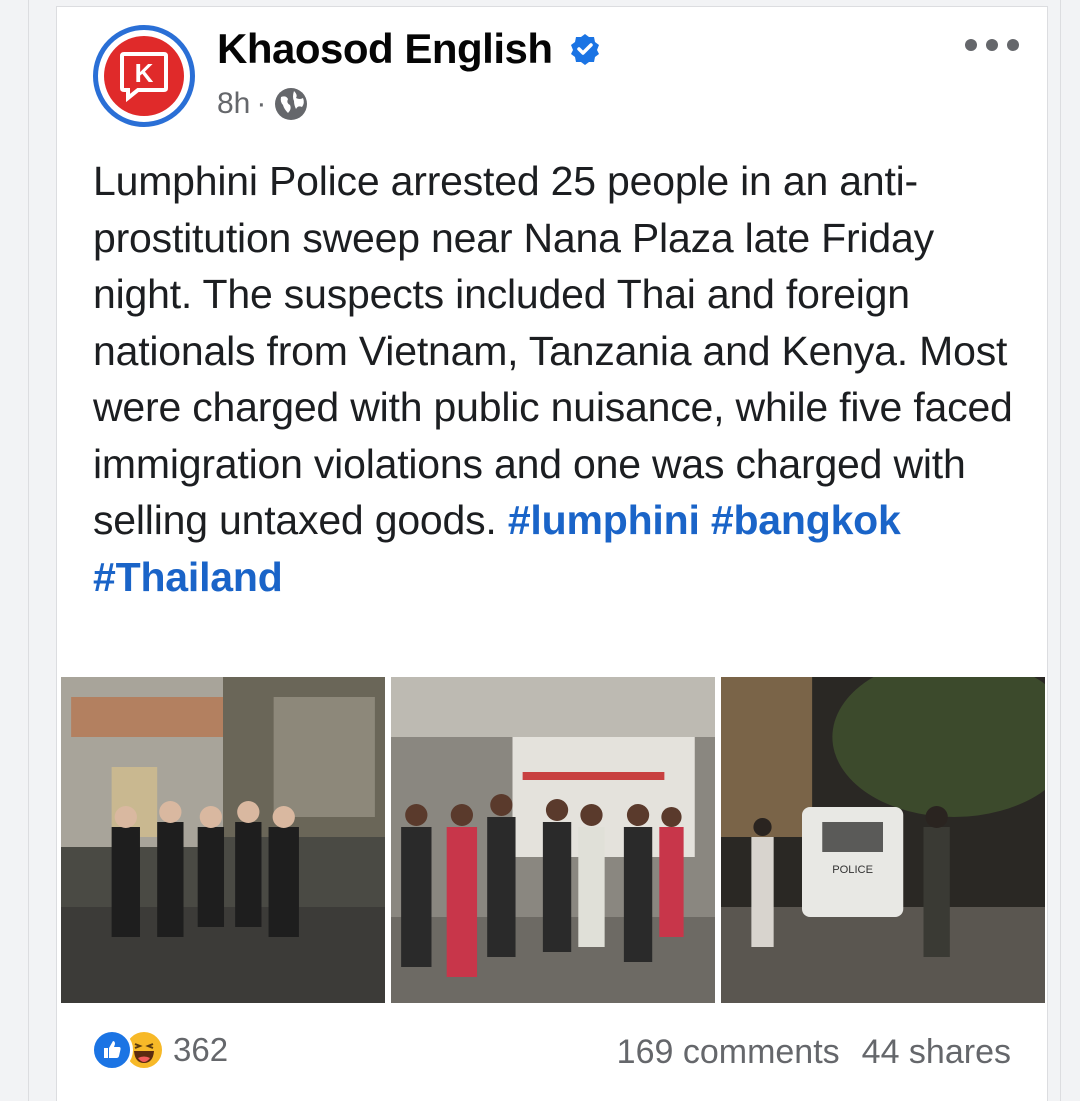 The width and height of the screenshot is (1080, 1101). What do you see at coordinates (883, 840) in the screenshot?
I see `photo-3: POLICE` at bounding box center [883, 840].